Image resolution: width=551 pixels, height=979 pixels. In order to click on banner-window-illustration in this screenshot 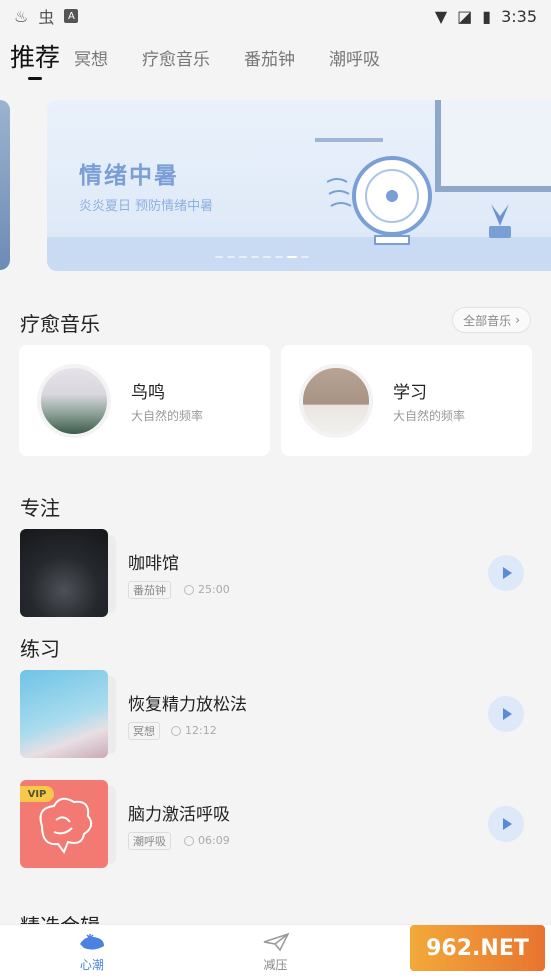, I will do `click(493, 146)`.